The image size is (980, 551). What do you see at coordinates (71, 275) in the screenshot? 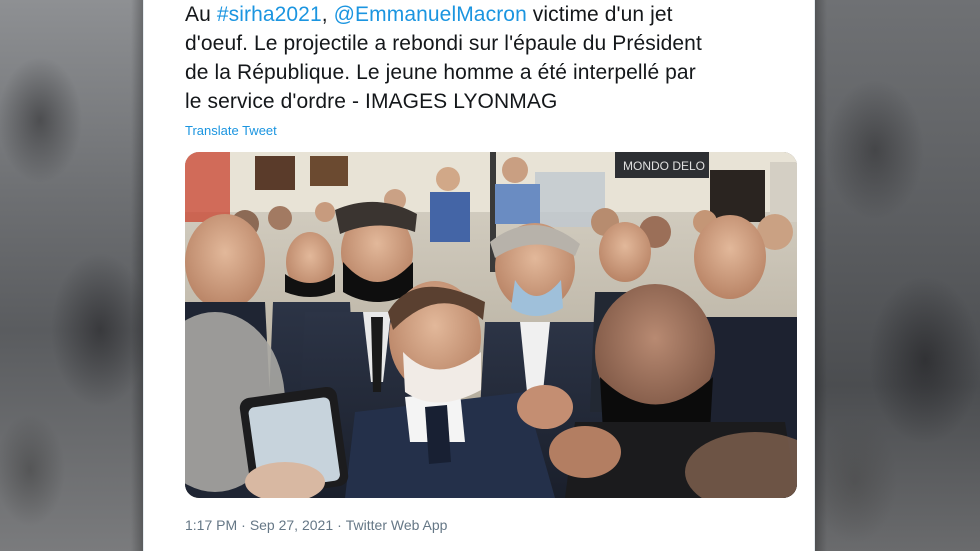
I see `blurred-backdrop-left` at bounding box center [71, 275].